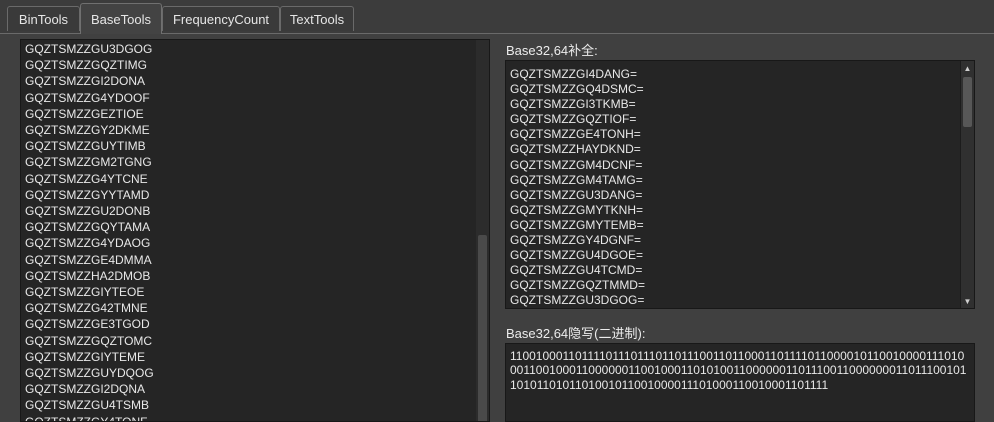 This screenshot has width=994, height=422. Describe the element at coordinates (573, 104) in the screenshot. I see `padding-line: GQZTSMZZGI3TKMB=` at that location.